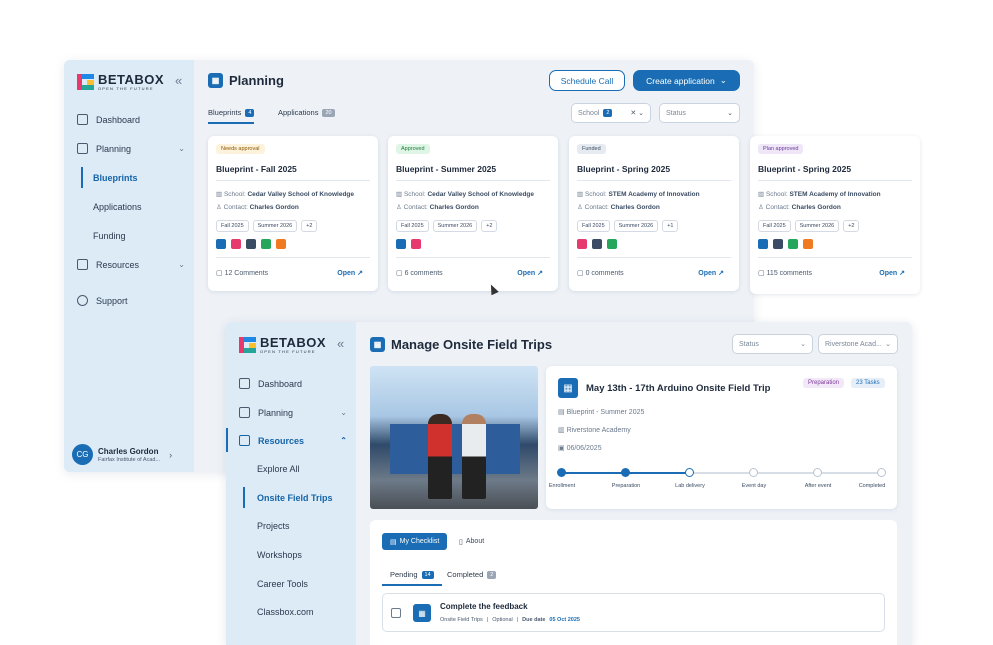  I want to click on comments-count: ▢ 0 comments, so click(600, 273).